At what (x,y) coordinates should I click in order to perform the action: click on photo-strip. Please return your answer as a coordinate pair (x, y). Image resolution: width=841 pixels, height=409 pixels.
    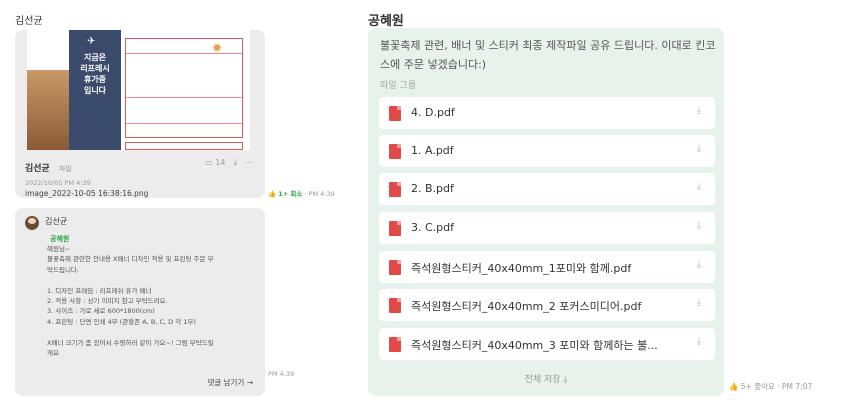
    Looking at the image, I should click on (48, 110).